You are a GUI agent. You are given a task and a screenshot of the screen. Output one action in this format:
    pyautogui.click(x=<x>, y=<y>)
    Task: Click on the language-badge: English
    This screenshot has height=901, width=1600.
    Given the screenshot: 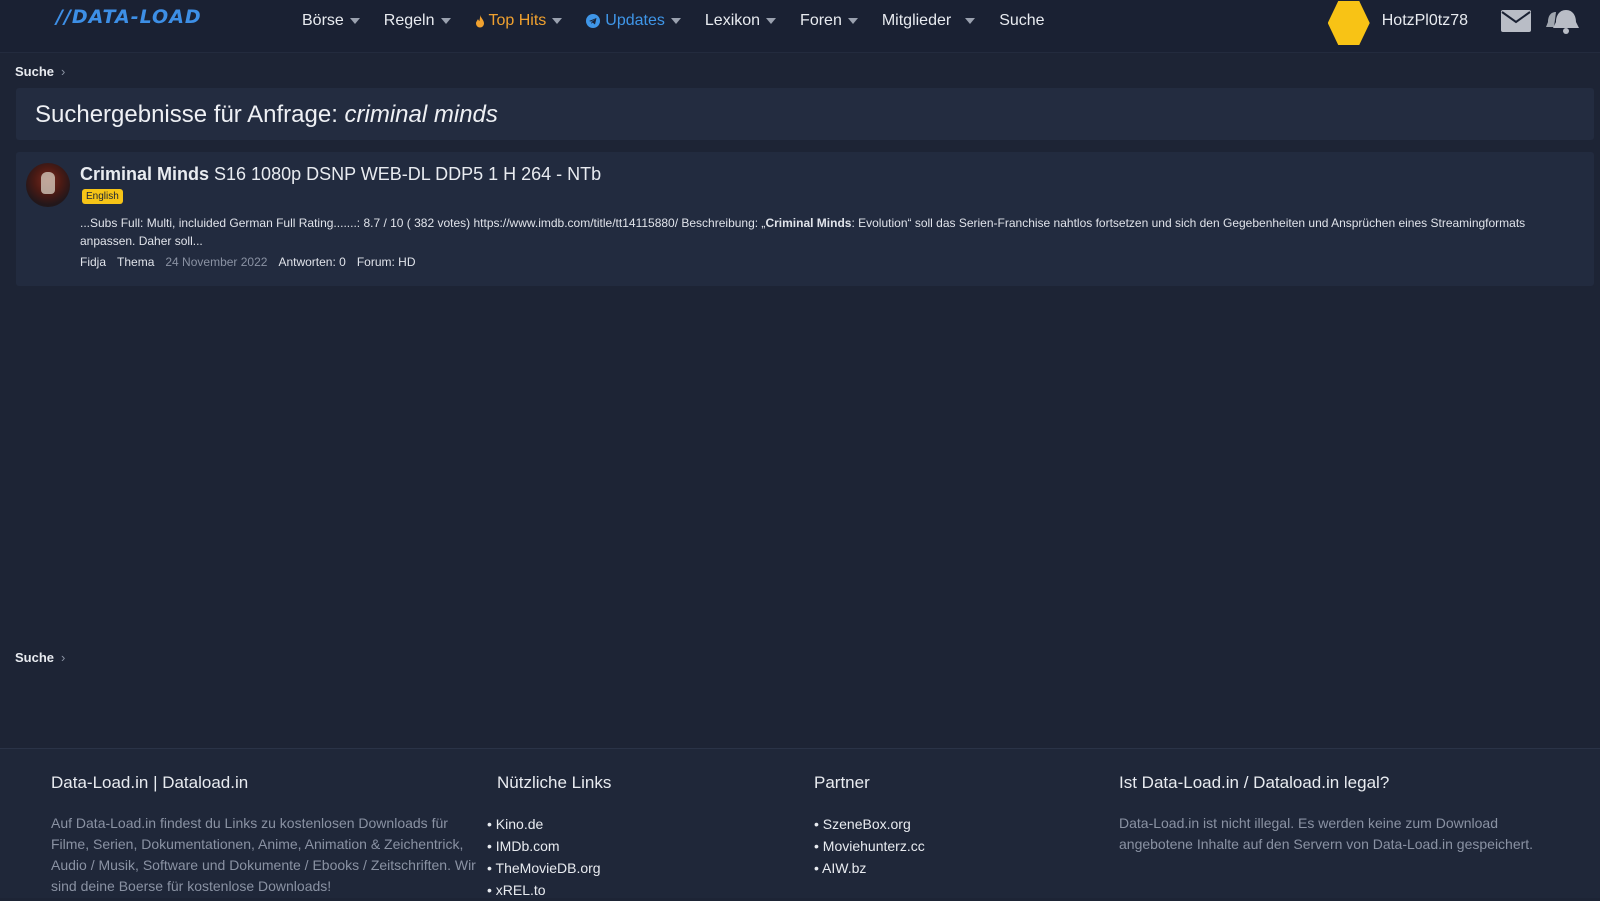 What is the action you would take?
    pyautogui.click(x=102, y=196)
    